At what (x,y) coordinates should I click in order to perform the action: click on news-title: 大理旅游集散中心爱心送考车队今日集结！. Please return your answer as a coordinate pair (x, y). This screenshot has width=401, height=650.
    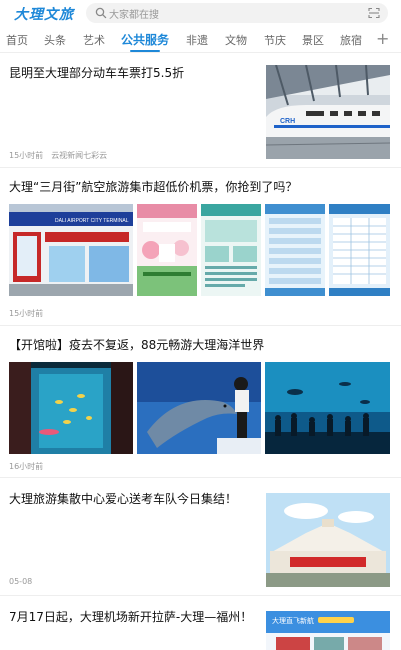
    Looking at the image, I should click on (123, 499).